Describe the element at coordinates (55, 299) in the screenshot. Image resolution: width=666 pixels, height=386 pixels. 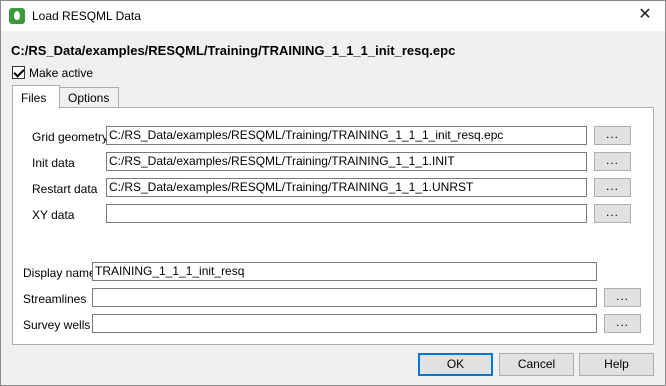
I see `streamlines-label: Streamlines` at that location.